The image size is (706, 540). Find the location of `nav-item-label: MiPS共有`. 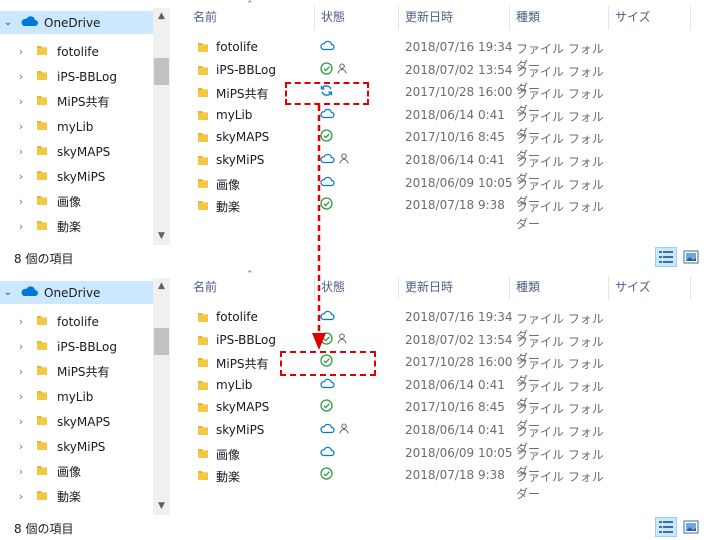

nav-item-label: MiPS共有 is located at coordinates (83, 102).